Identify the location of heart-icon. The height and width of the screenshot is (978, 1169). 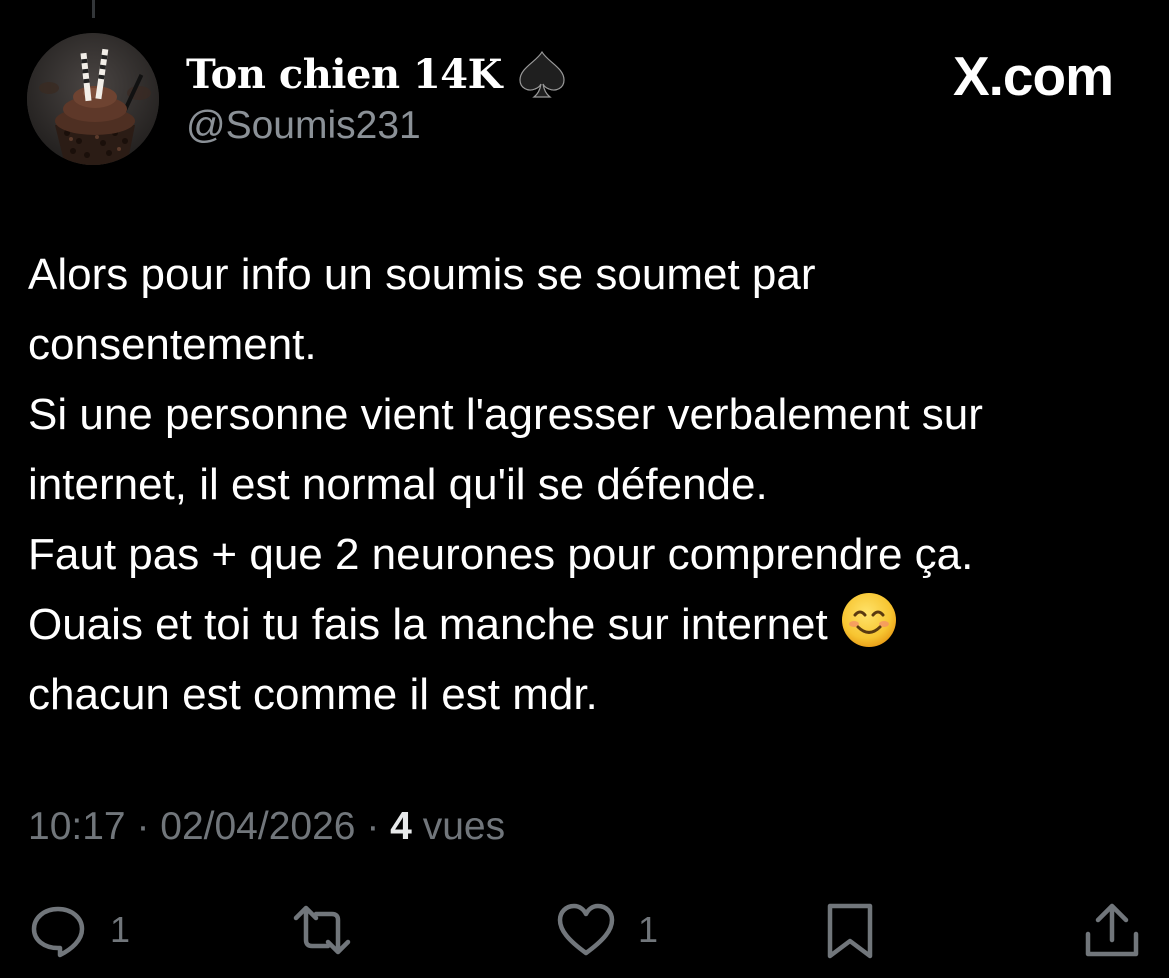
(586, 929).